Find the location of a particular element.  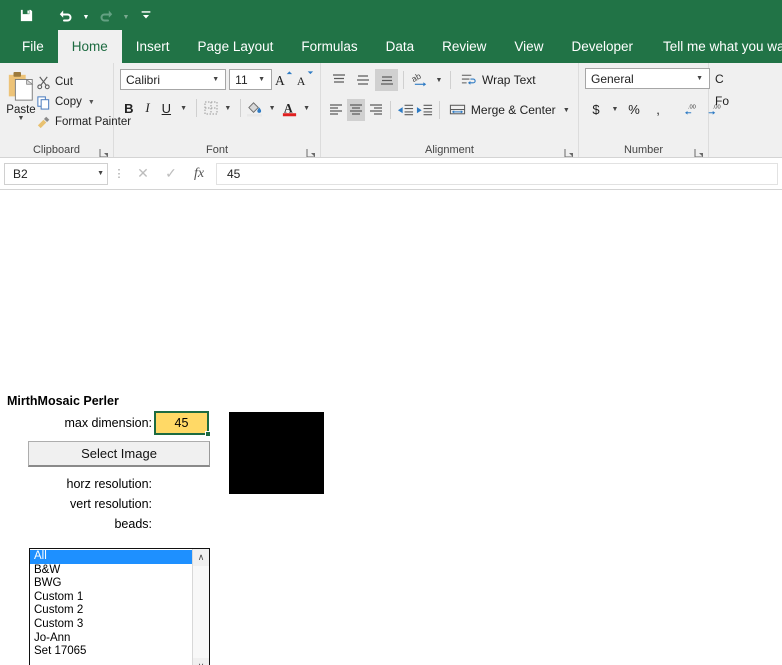

tab-insert: Insert is located at coordinates (153, 46).